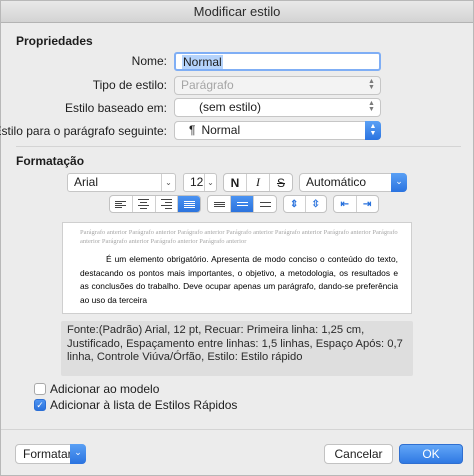 This screenshot has height=476, width=474. What do you see at coordinates (336, 182) in the screenshot?
I see `font-color-value: Automático` at bounding box center [336, 182].